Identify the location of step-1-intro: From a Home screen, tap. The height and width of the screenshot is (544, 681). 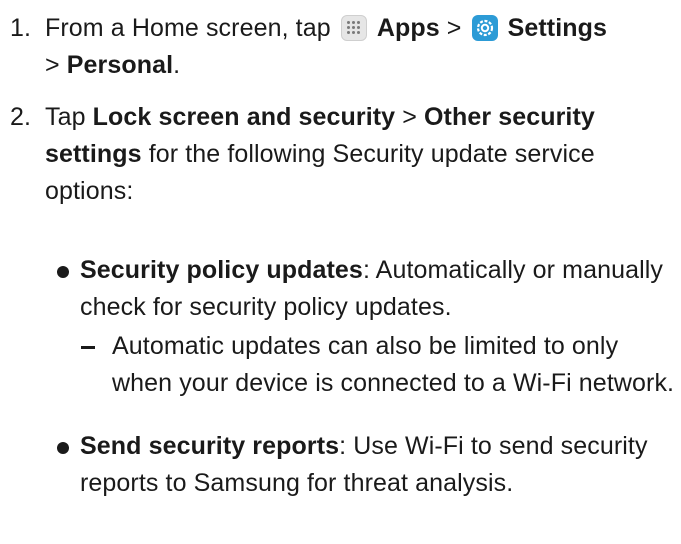
(191, 28).